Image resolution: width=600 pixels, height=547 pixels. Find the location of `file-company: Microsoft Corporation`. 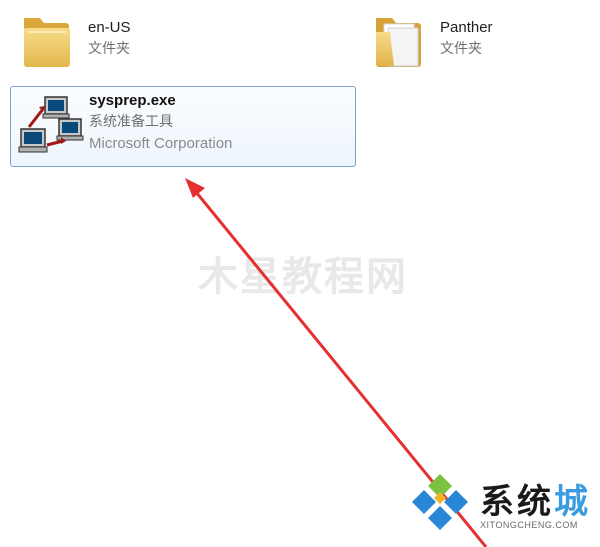

file-company: Microsoft Corporation is located at coordinates (161, 143).